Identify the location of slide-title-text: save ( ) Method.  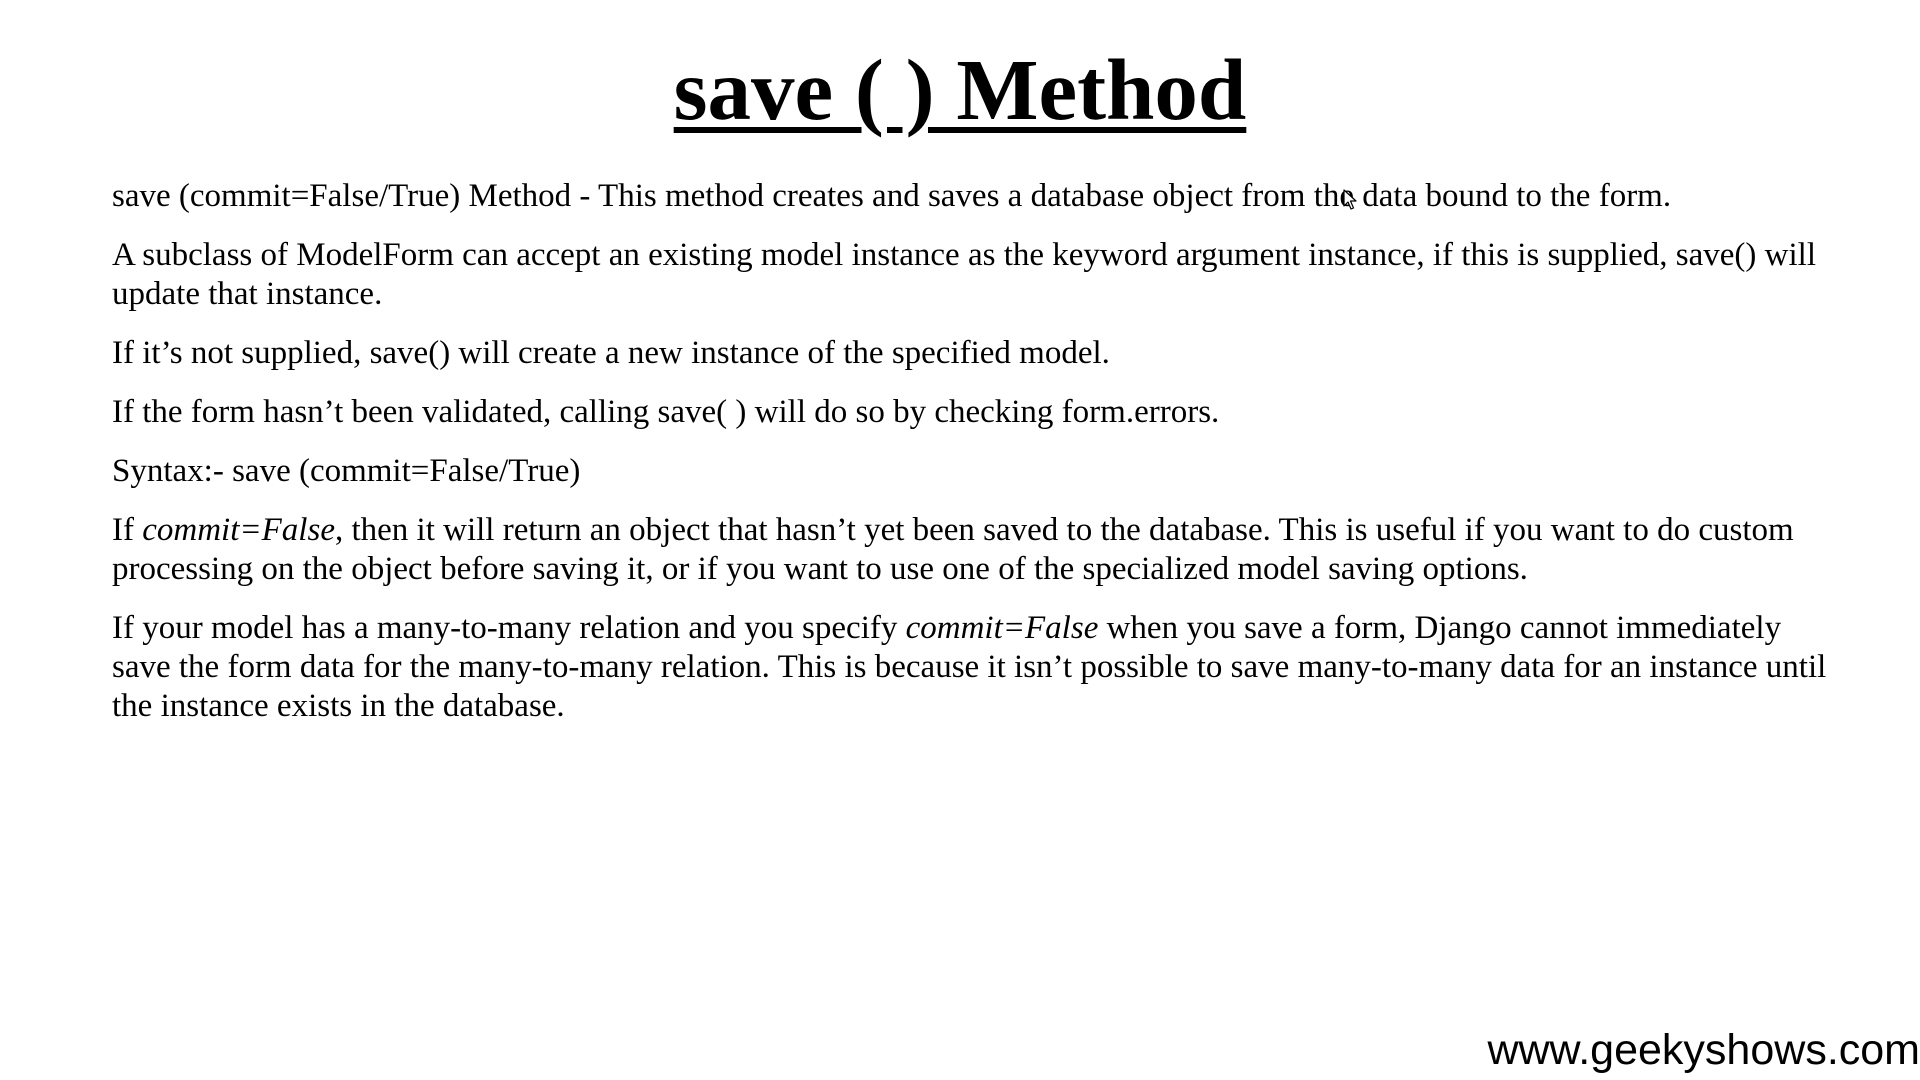
(960, 89).